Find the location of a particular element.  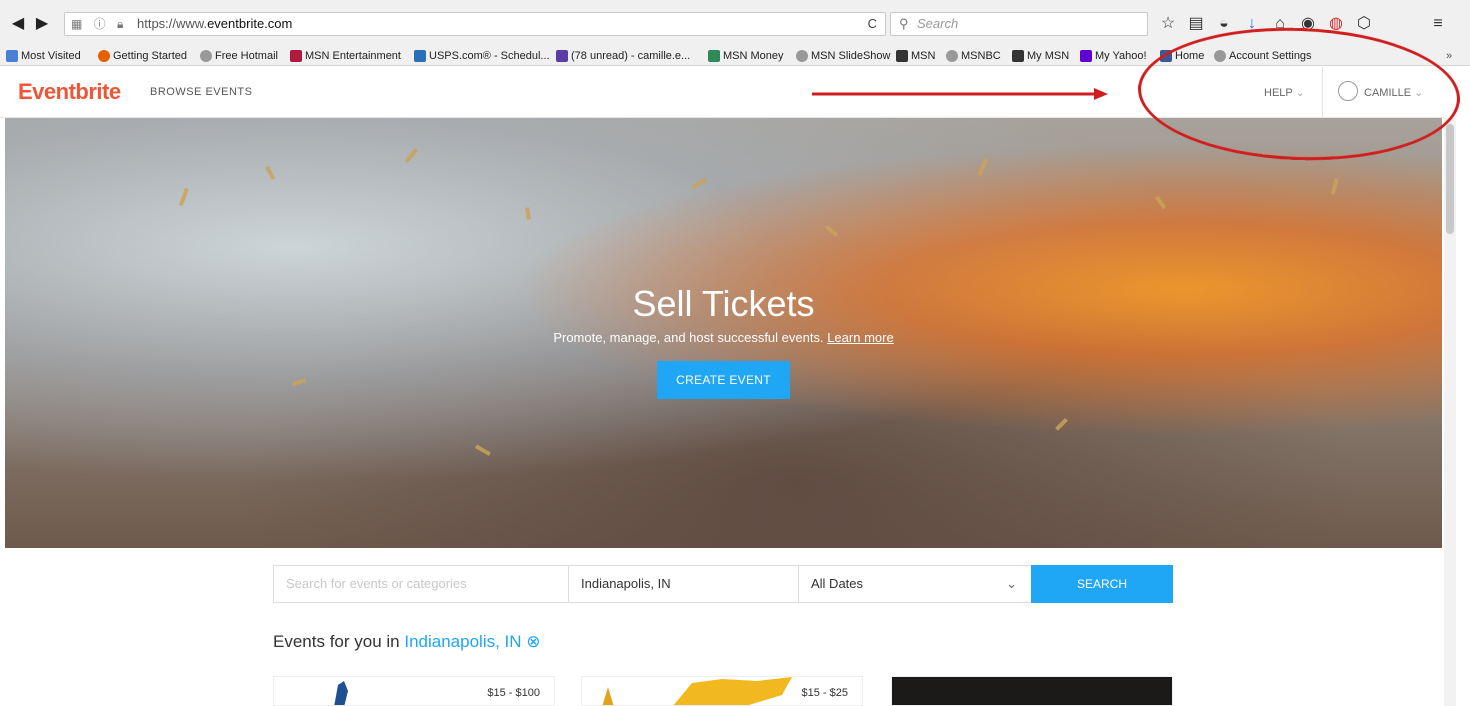

url-prefix: https://www. is located at coordinates (172, 23).